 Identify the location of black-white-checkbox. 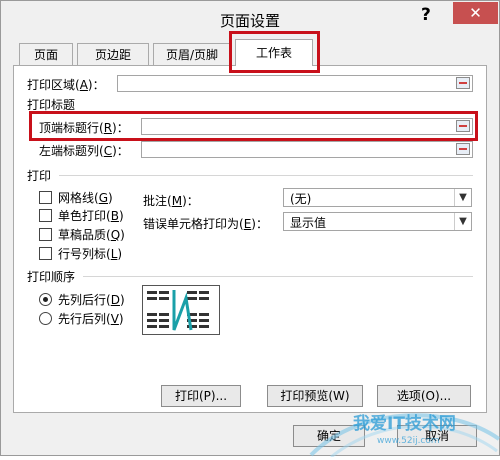
(45, 215).